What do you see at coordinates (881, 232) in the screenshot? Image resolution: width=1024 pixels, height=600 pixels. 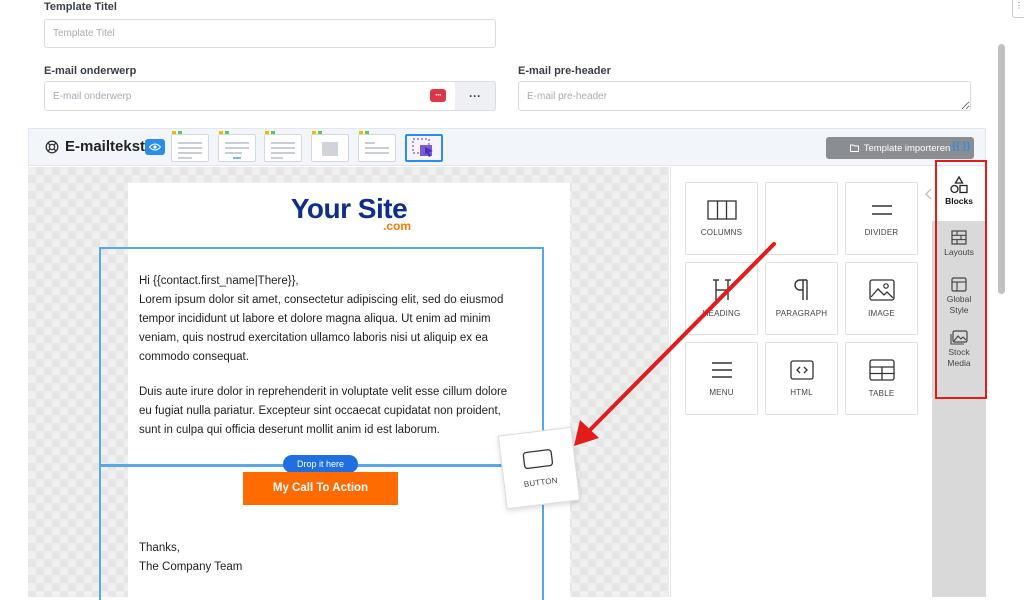 I see `block-divider-label: DIVIDER` at bounding box center [881, 232].